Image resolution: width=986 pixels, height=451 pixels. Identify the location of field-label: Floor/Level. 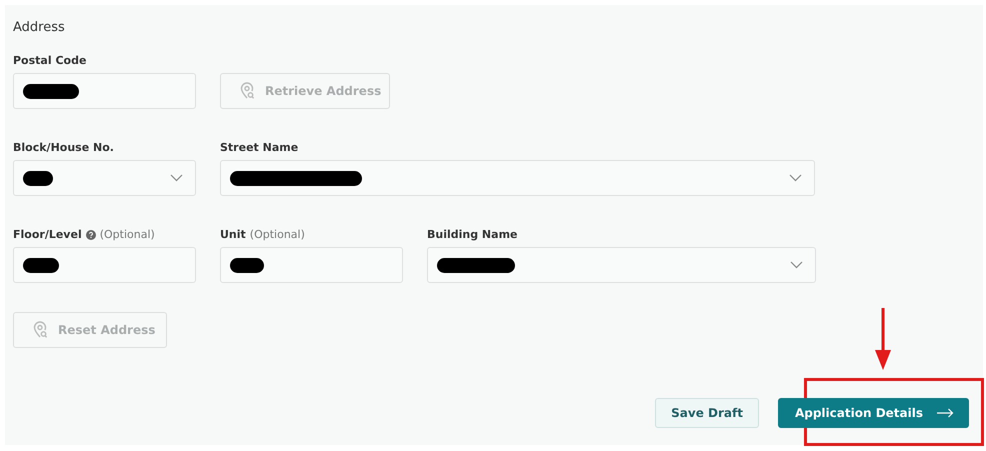
(47, 234).